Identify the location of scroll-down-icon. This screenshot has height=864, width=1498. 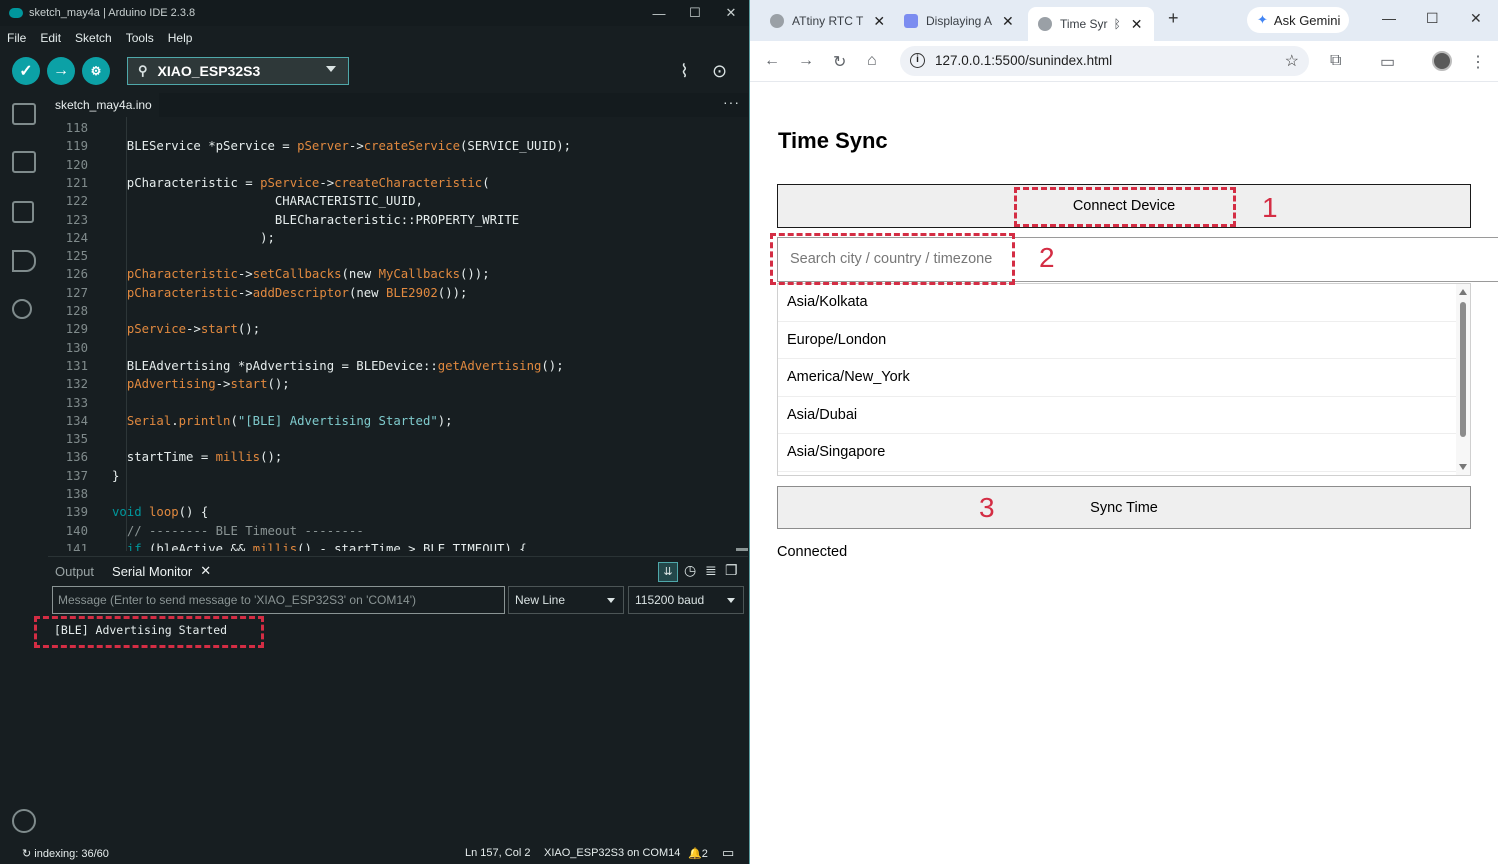
(1463, 467).